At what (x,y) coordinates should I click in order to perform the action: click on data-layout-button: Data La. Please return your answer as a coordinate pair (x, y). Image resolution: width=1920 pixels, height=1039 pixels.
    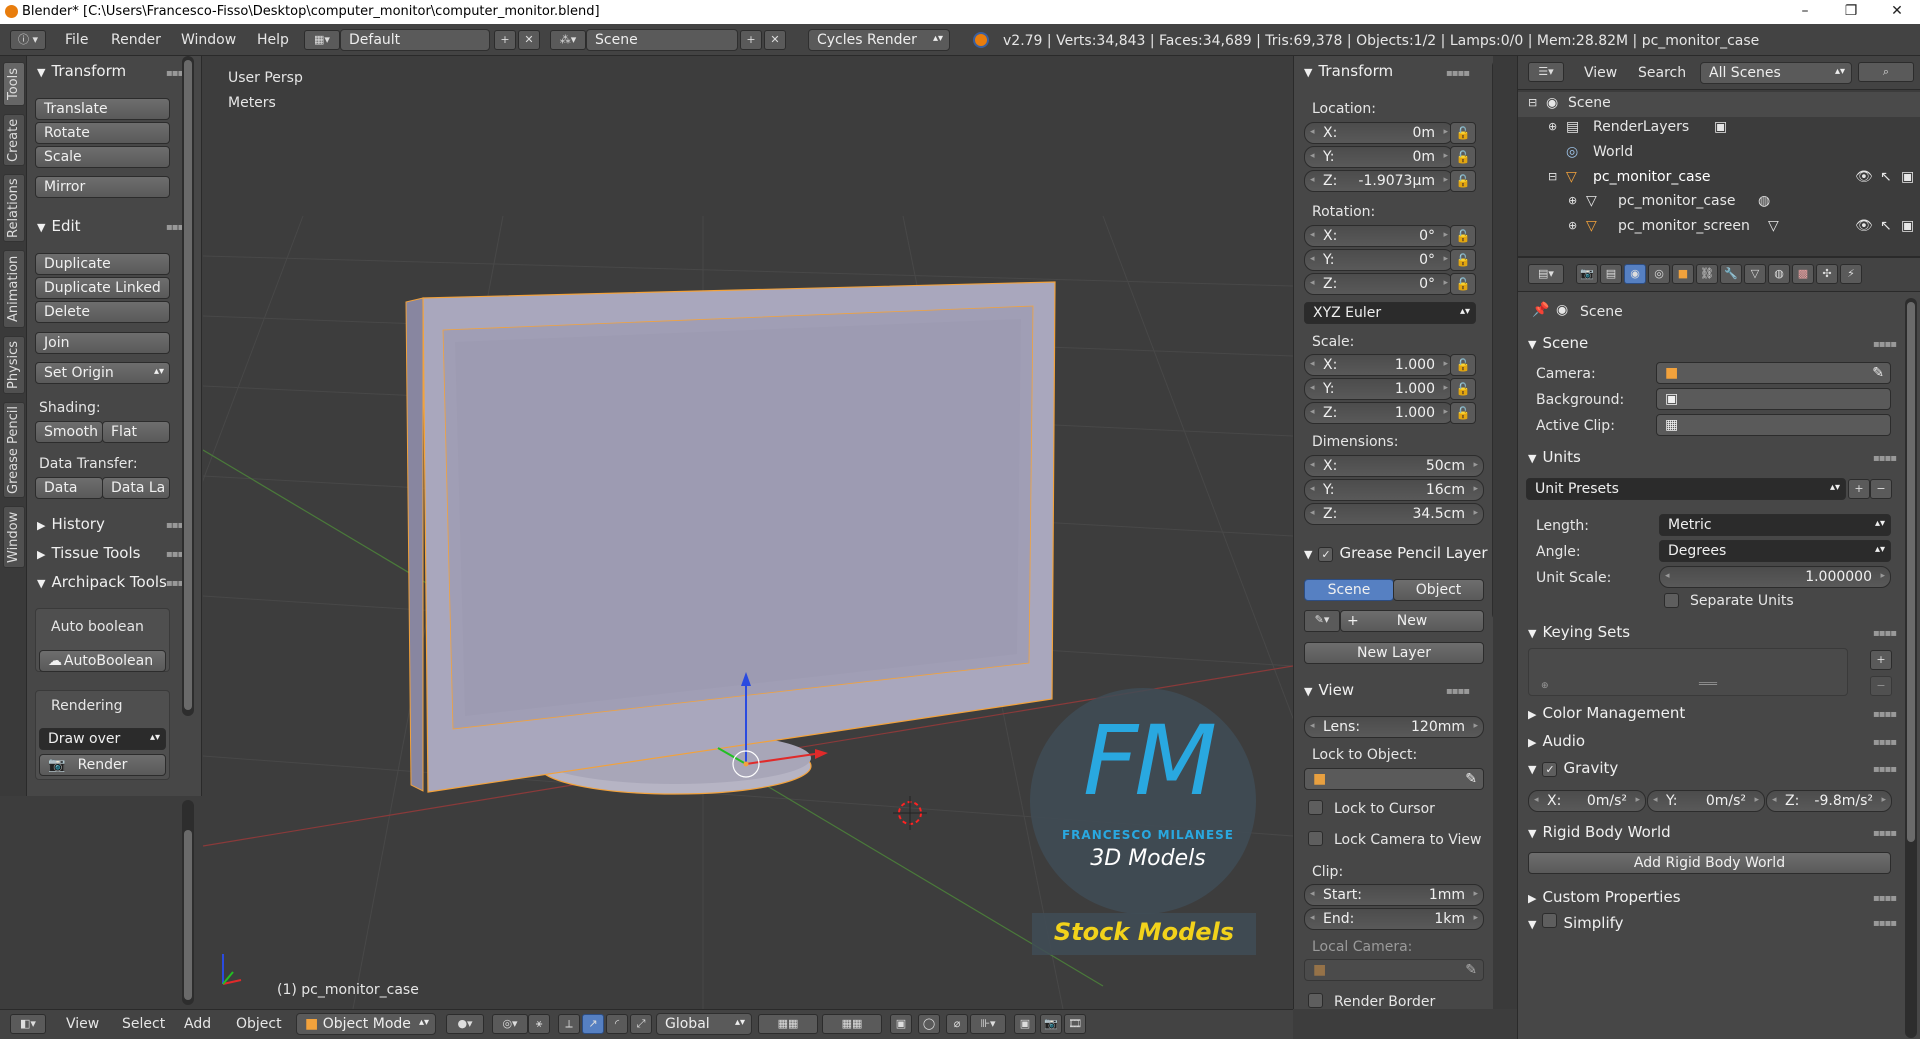
    Looking at the image, I should click on (136, 488).